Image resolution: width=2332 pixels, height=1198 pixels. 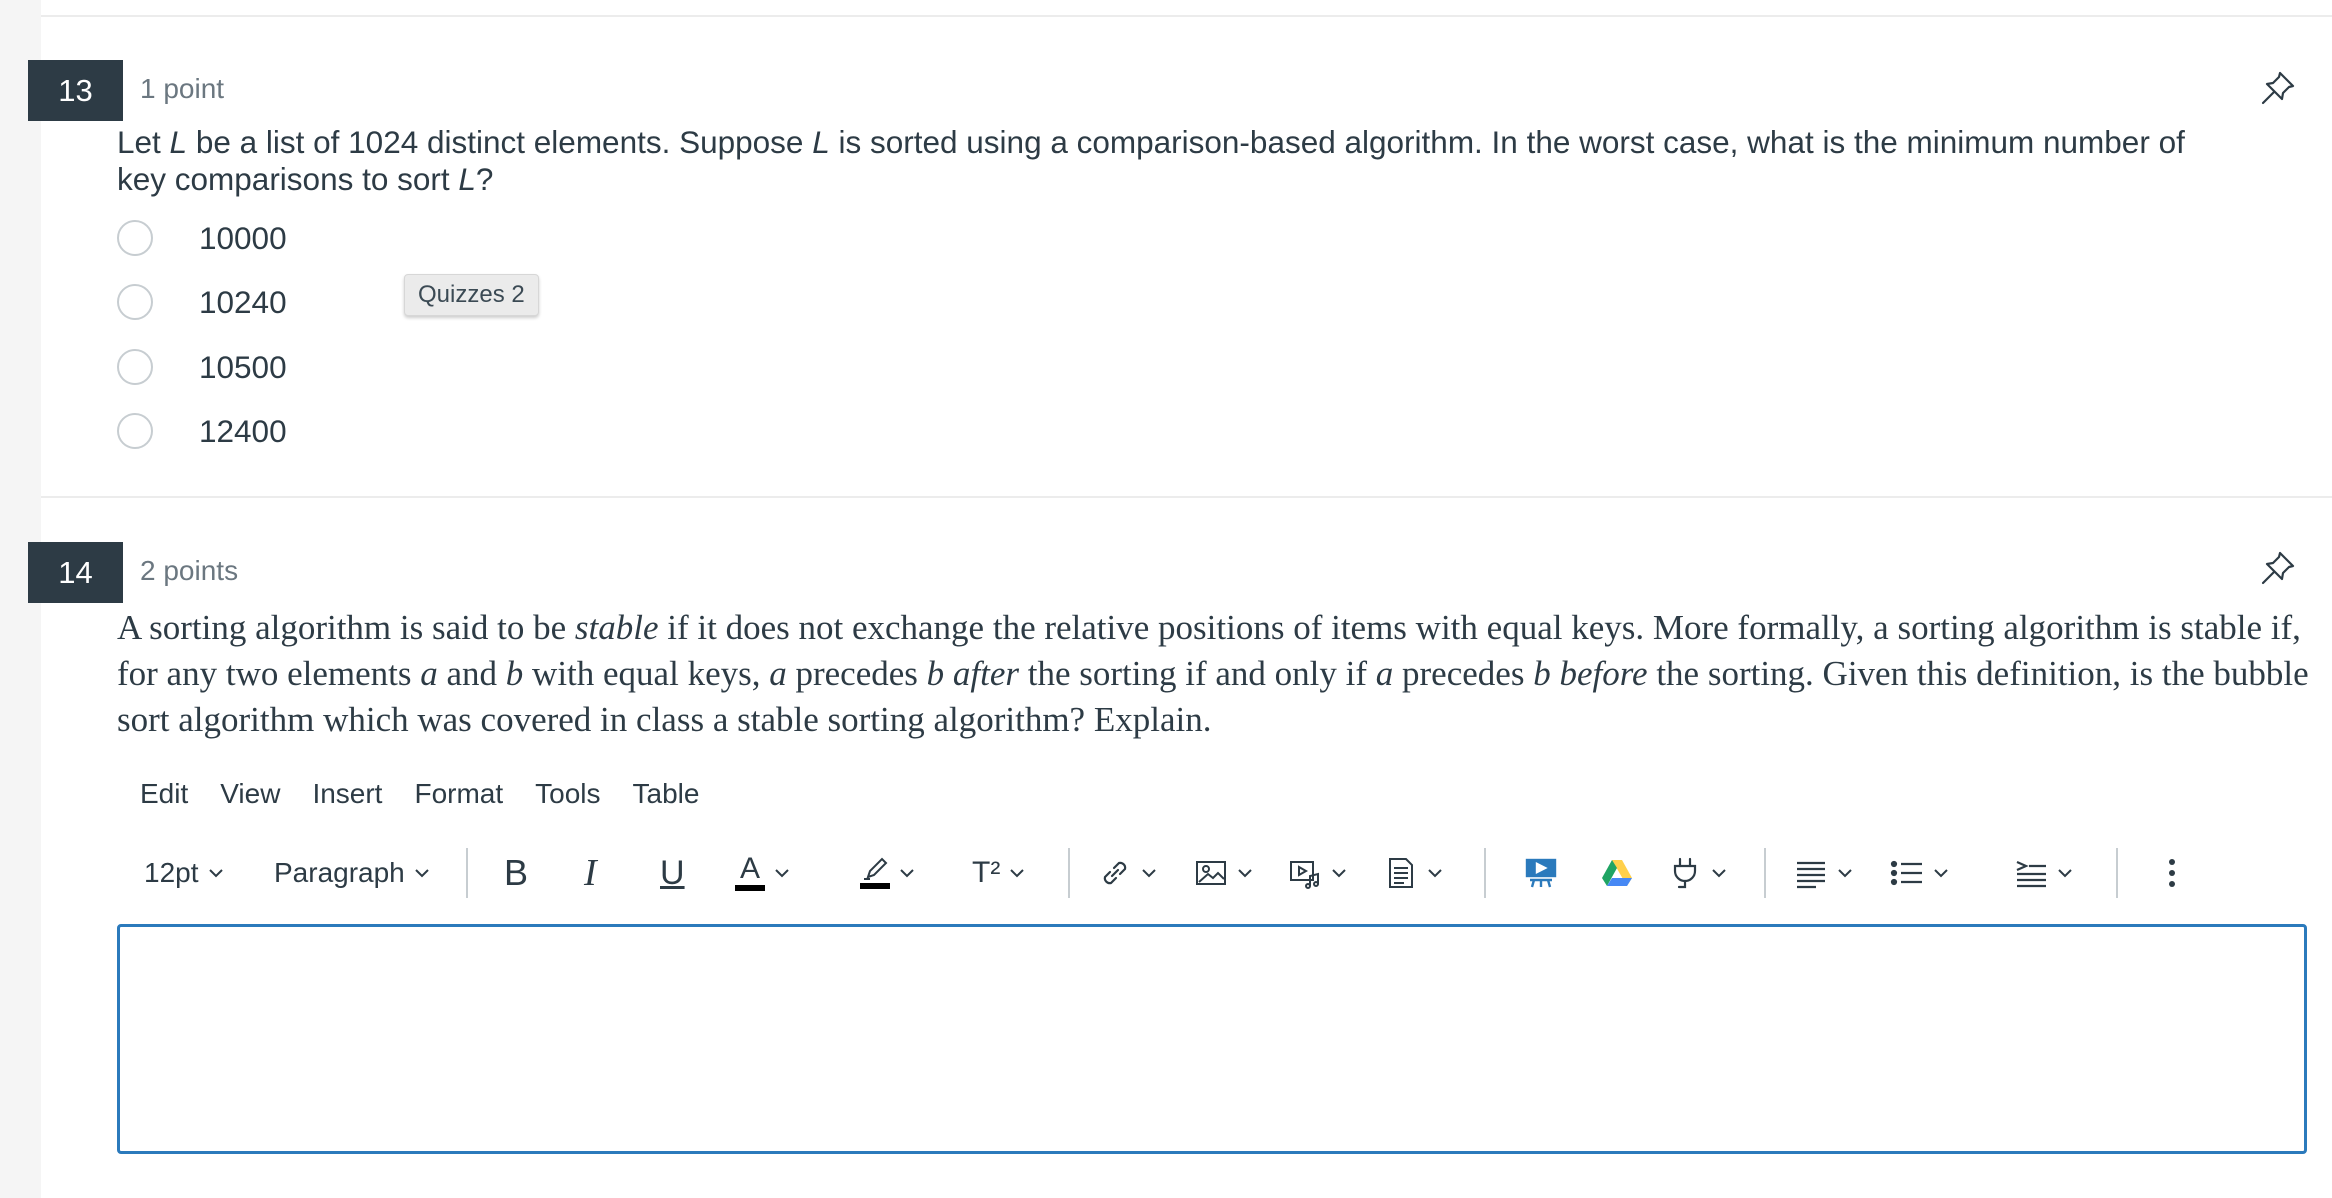 What do you see at coordinates (243, 238) in the screenshot?
I see `answer-label: 10000` at bounding box center [243, 238].